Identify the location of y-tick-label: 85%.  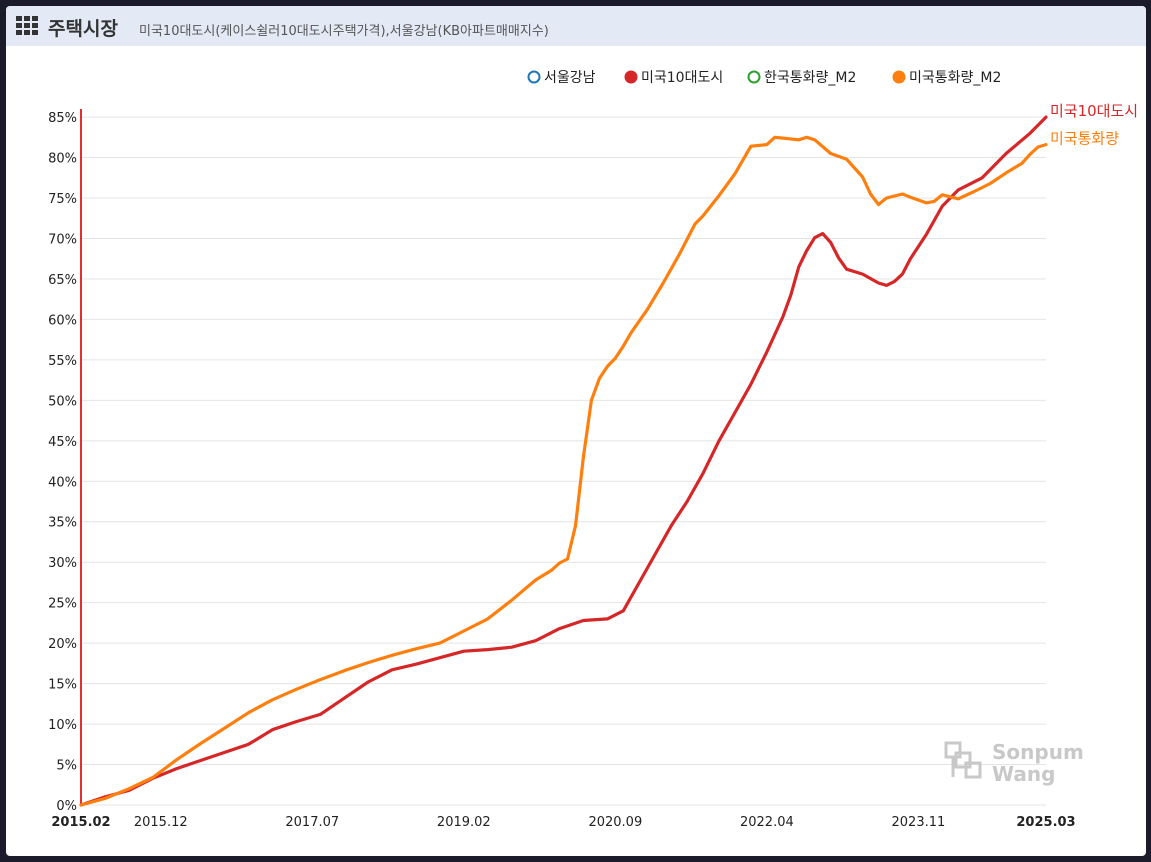
(62, 118).